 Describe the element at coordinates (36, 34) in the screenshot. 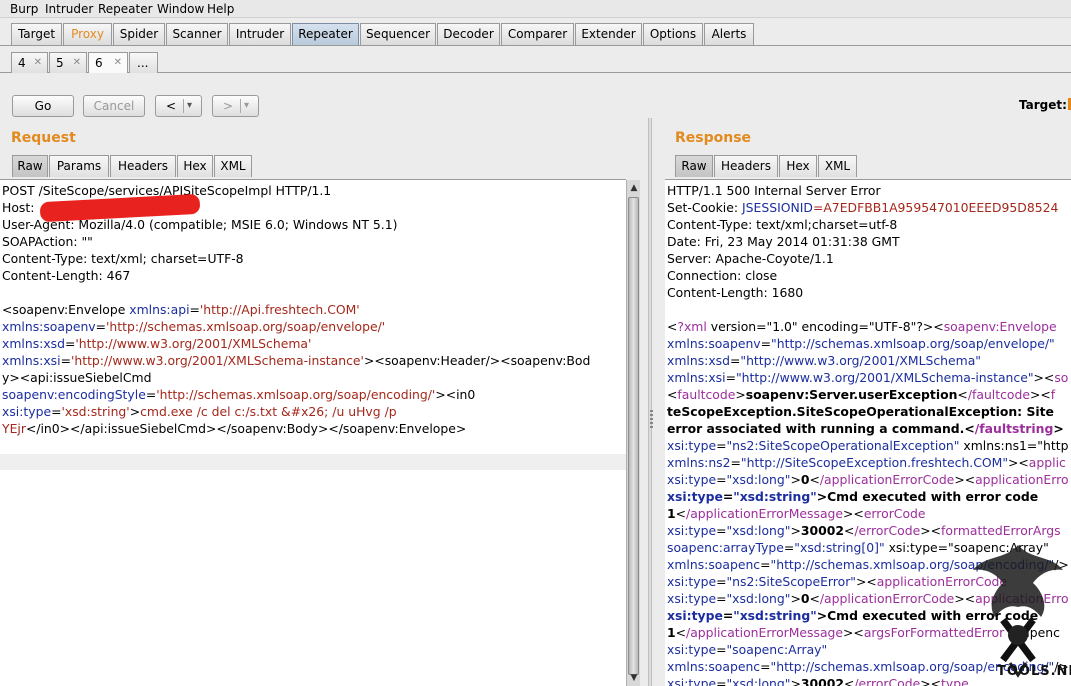

I see `tab-target: Target` at that location.